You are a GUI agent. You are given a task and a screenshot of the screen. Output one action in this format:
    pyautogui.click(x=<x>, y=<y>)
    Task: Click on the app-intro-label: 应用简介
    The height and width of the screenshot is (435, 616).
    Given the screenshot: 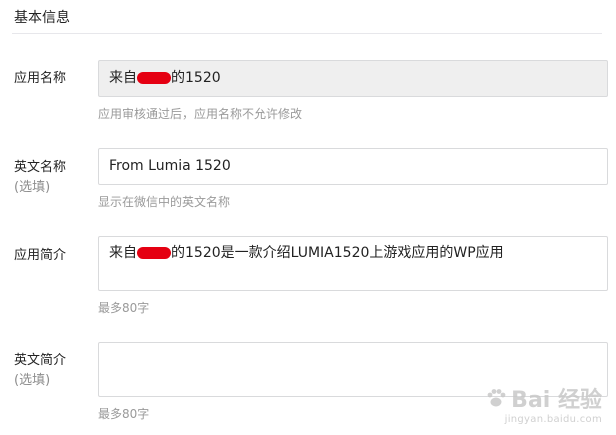 What is the action you would take?
    pyautogui.click(x=40, y=256)
    